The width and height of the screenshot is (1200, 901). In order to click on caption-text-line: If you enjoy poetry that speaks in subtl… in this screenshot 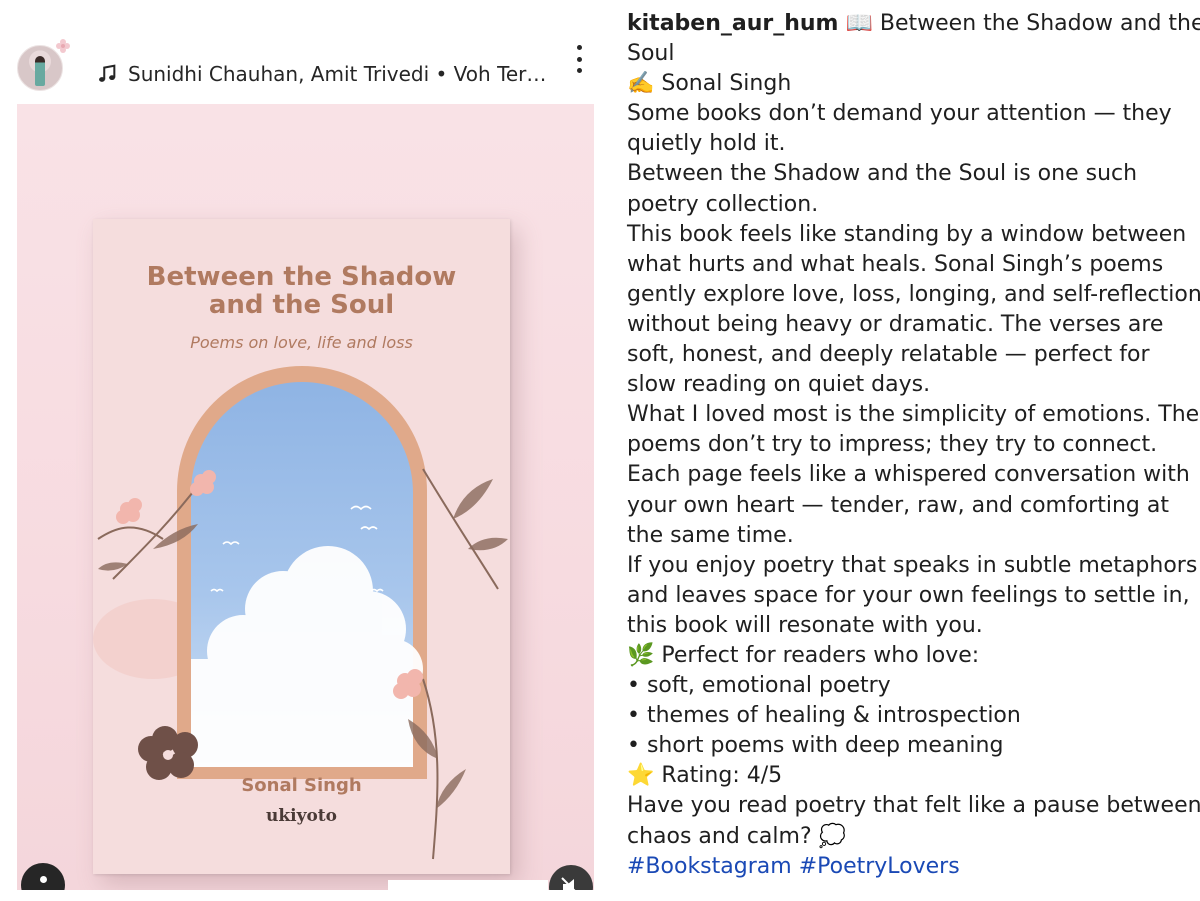, I will do `click(912, 565)`.